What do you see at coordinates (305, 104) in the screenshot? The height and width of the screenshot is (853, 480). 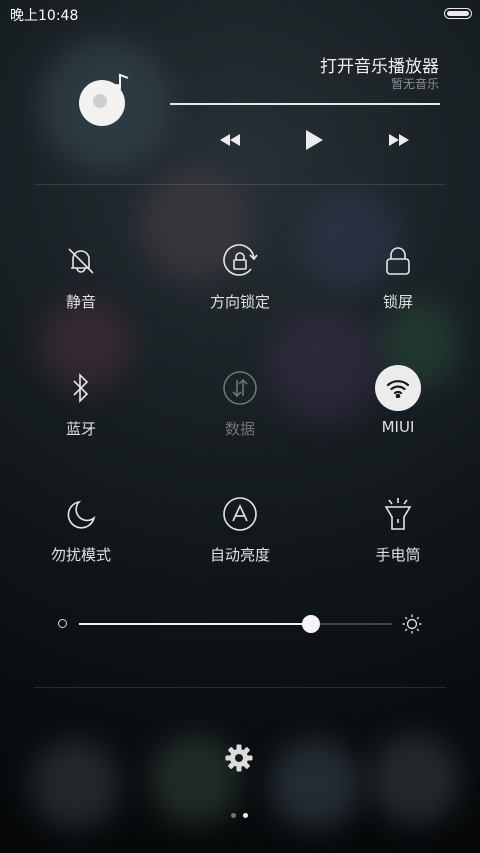 I see `music-progress-bar` at bounding box center [305, 104].